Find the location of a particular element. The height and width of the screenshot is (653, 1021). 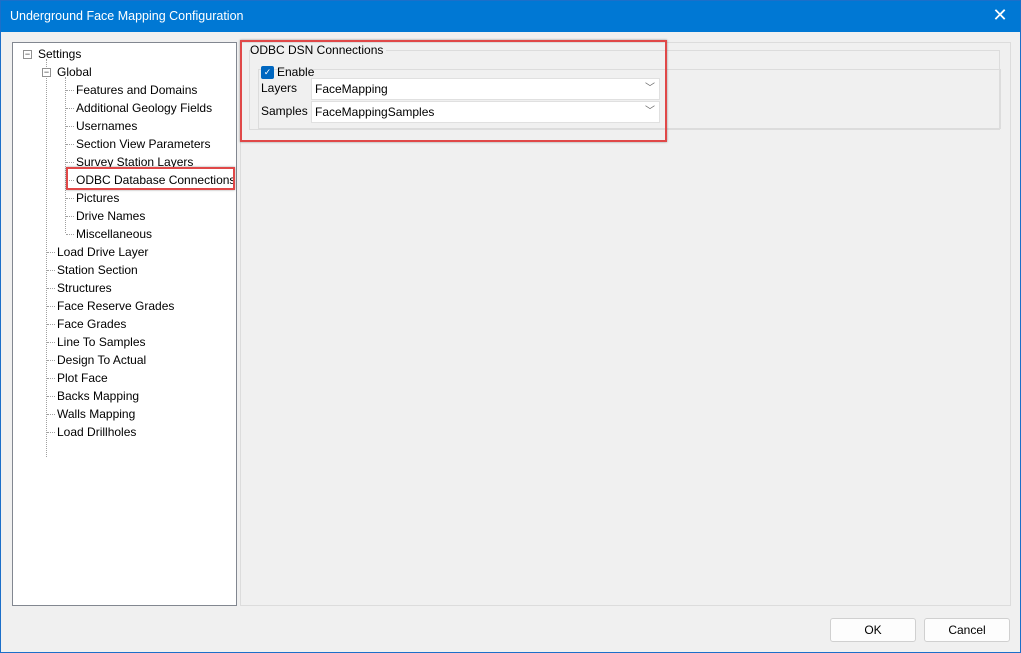

tree-item-features-and-domains: Features and Domains is located at coordinates (136, 90).